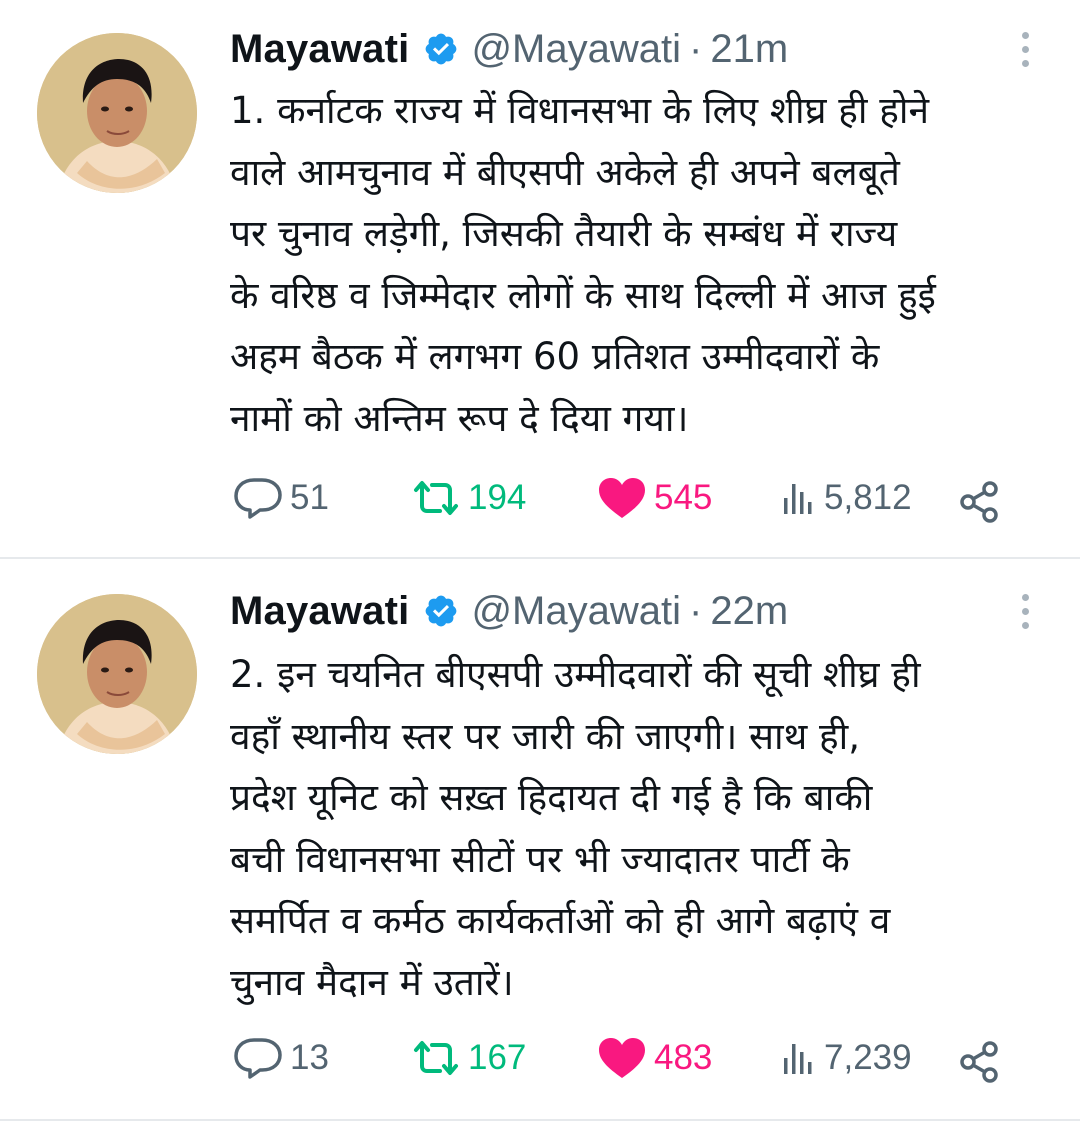  I want to click on views-count: 5,812, so click(868, 497).